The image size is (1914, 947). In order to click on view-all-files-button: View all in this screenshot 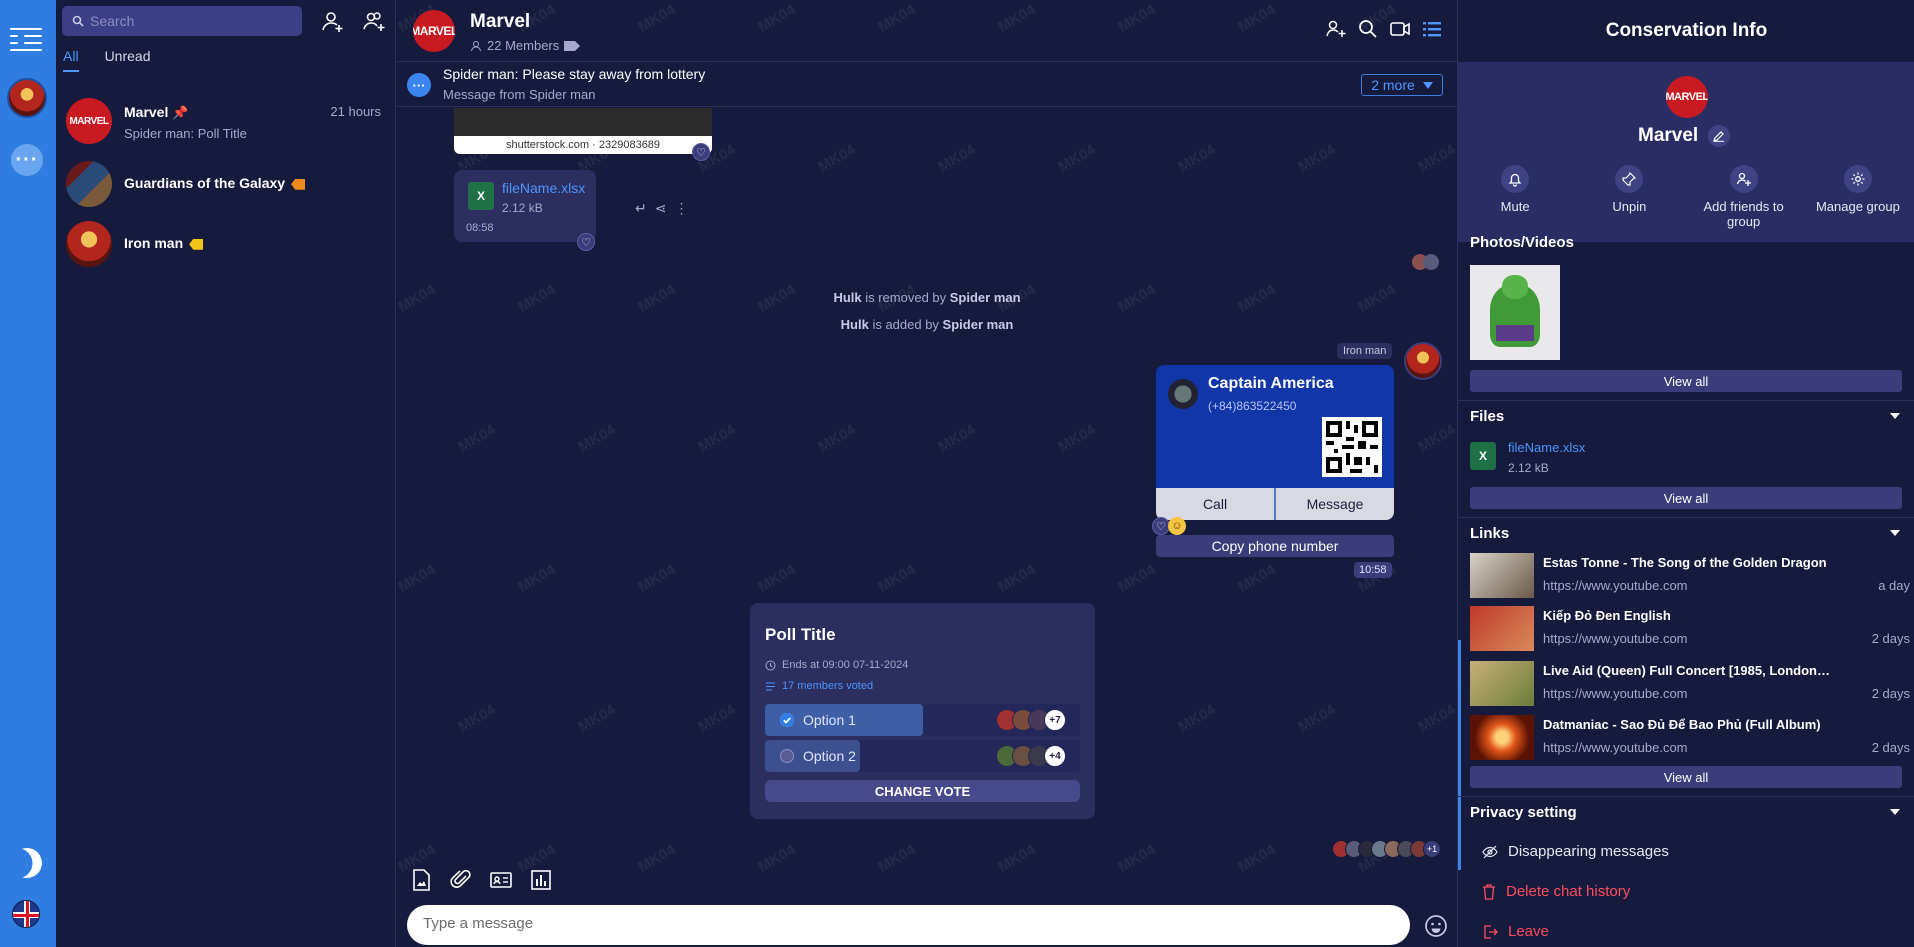, I will do `click(1686, 498)`.